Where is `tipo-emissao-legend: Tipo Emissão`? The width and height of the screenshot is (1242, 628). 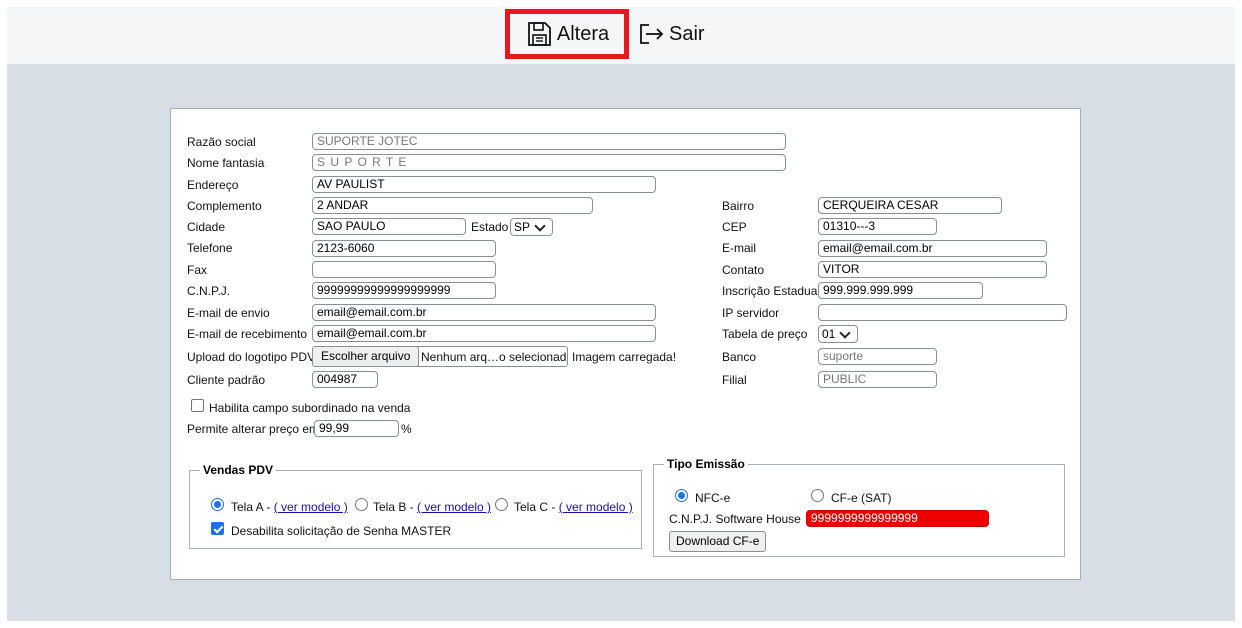
tipo-emissao-legend: Tipo Emissão is located at coordinates (706, 464).